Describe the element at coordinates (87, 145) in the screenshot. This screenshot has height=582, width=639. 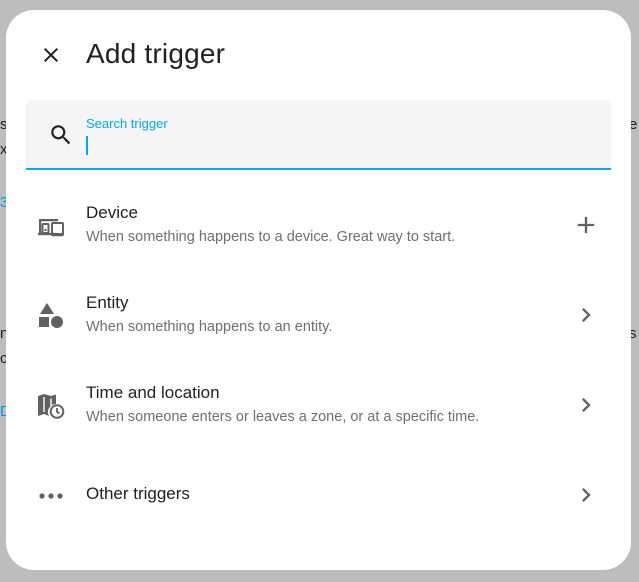
I see `text-caret` at that location.